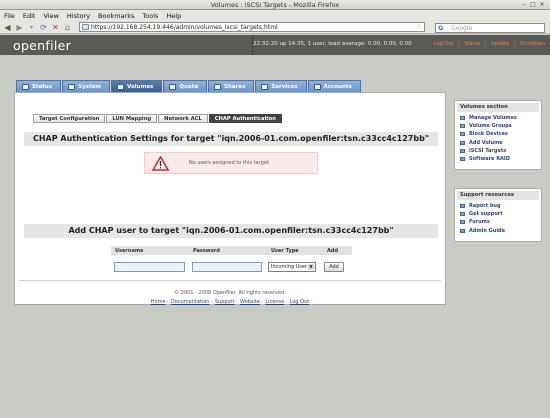 This screenshot has height=418, width=550. What do you see at coordinates (183, 118) in the screenshot?
I see `subtab-network-acl: Network ACL` at bounding box center [183, 118].